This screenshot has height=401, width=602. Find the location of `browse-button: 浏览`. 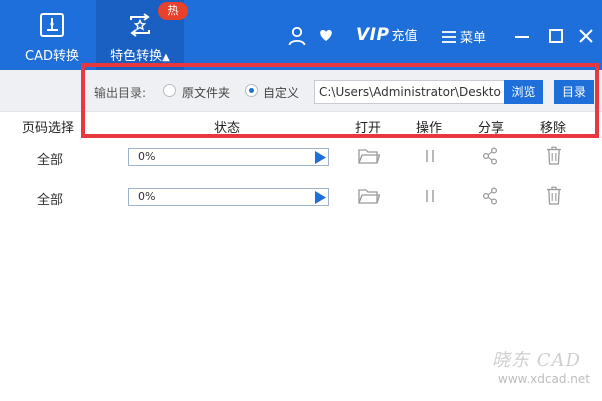

browse-button: 浏览 is located at coordinates (523, 92).